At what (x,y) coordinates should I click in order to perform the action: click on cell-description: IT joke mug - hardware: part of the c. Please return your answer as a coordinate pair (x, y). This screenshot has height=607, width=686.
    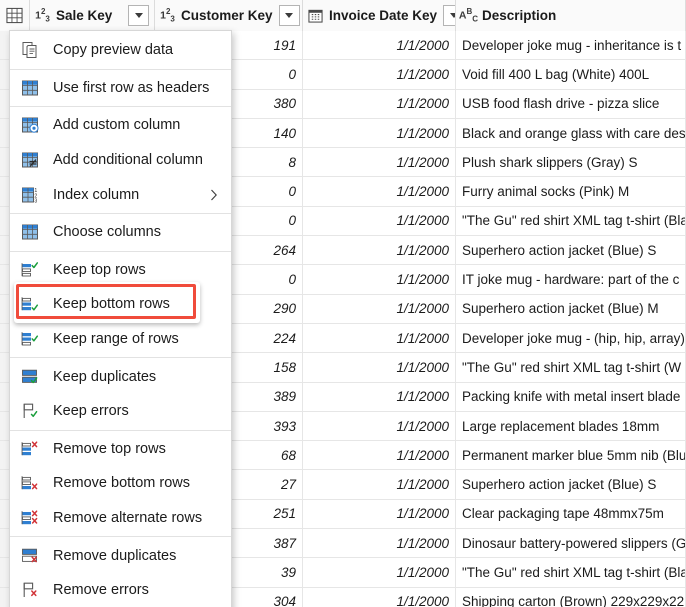
    Looking at the image, I should click on (571, 279).